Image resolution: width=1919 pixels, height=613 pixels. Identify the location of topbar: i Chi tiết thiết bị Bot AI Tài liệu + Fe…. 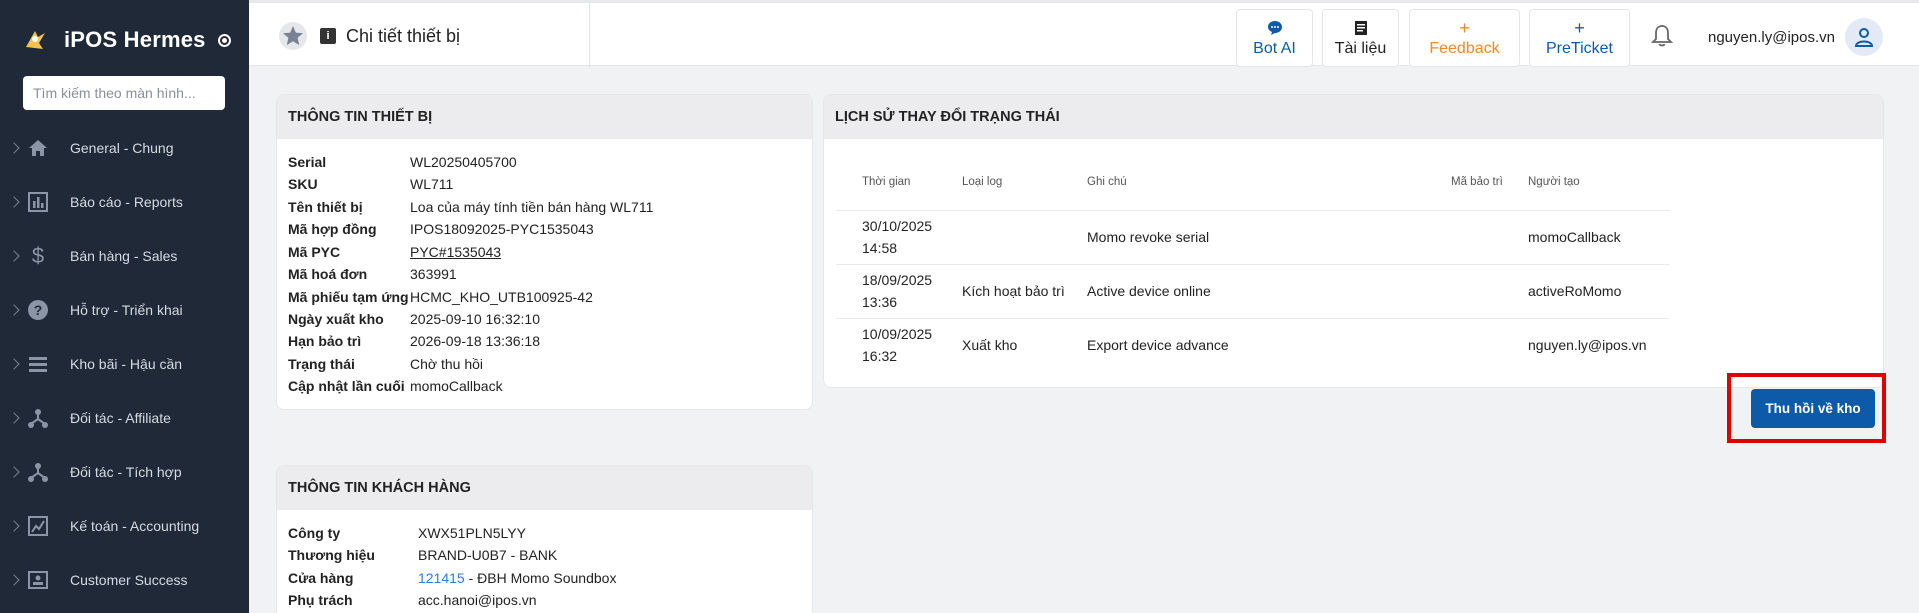
(1084, 34).